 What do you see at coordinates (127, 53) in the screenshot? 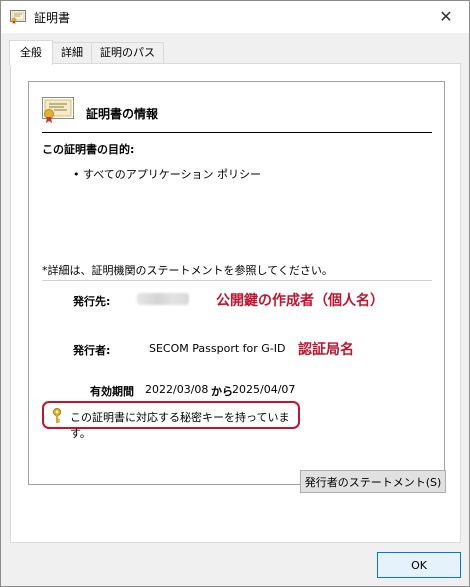
I see `tab-certification-path: 証明のパス` at bounding box center [127, 53].